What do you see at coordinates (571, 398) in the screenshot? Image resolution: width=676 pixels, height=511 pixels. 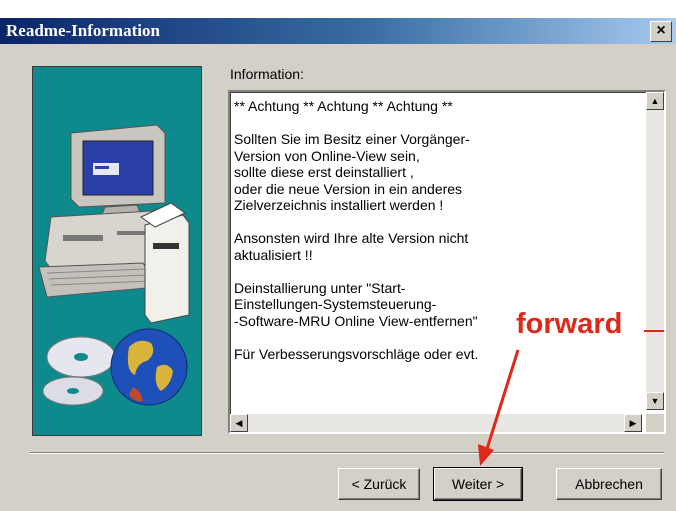 I see `annotation-arrow` at bounding box center [571, 398].